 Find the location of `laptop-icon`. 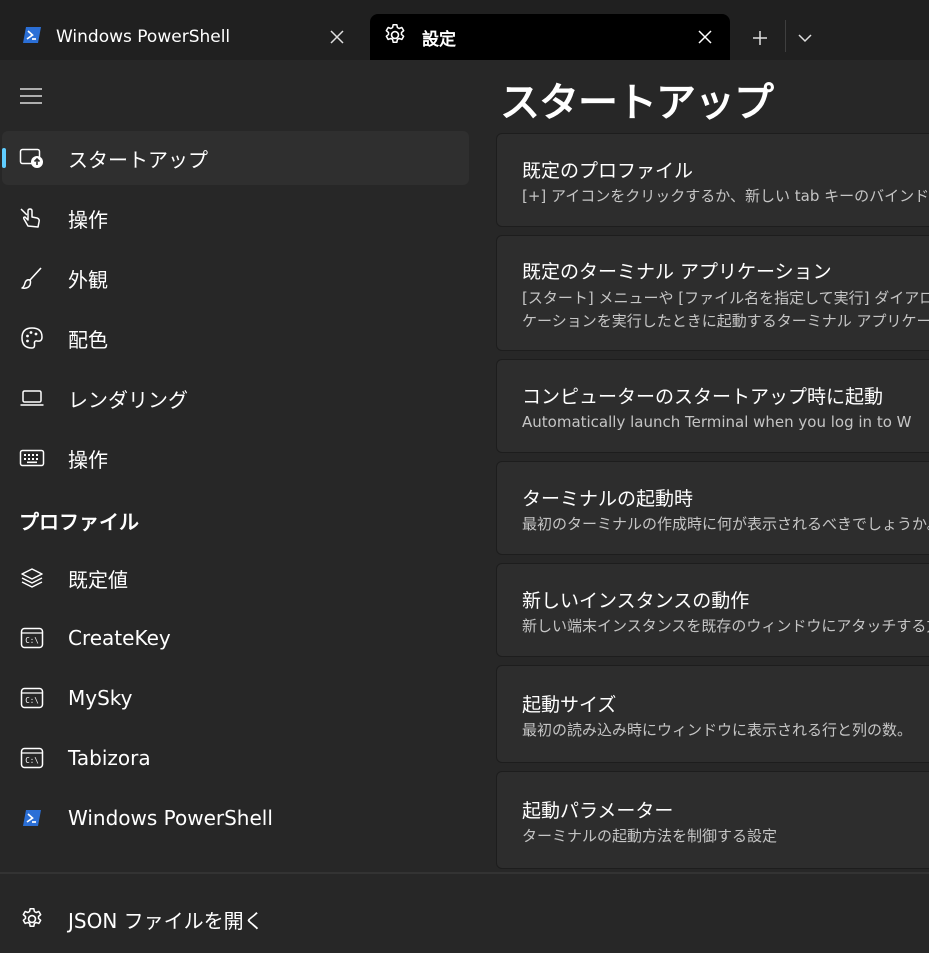

laptop-icon is located at coordinates (32, 398).